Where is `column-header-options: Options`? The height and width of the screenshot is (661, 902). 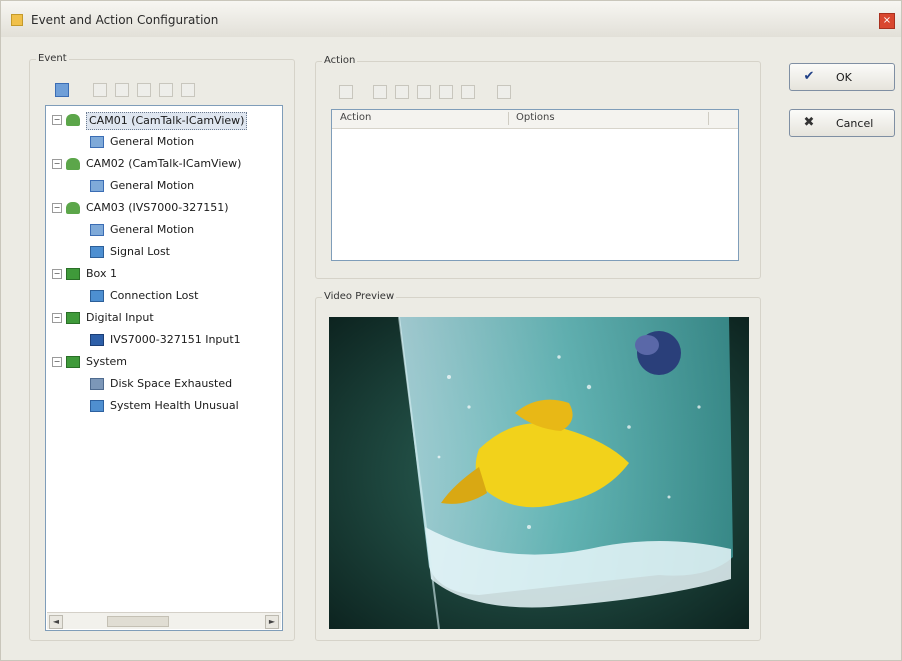
column-header-options: Options is located at coordinates (535, 117).